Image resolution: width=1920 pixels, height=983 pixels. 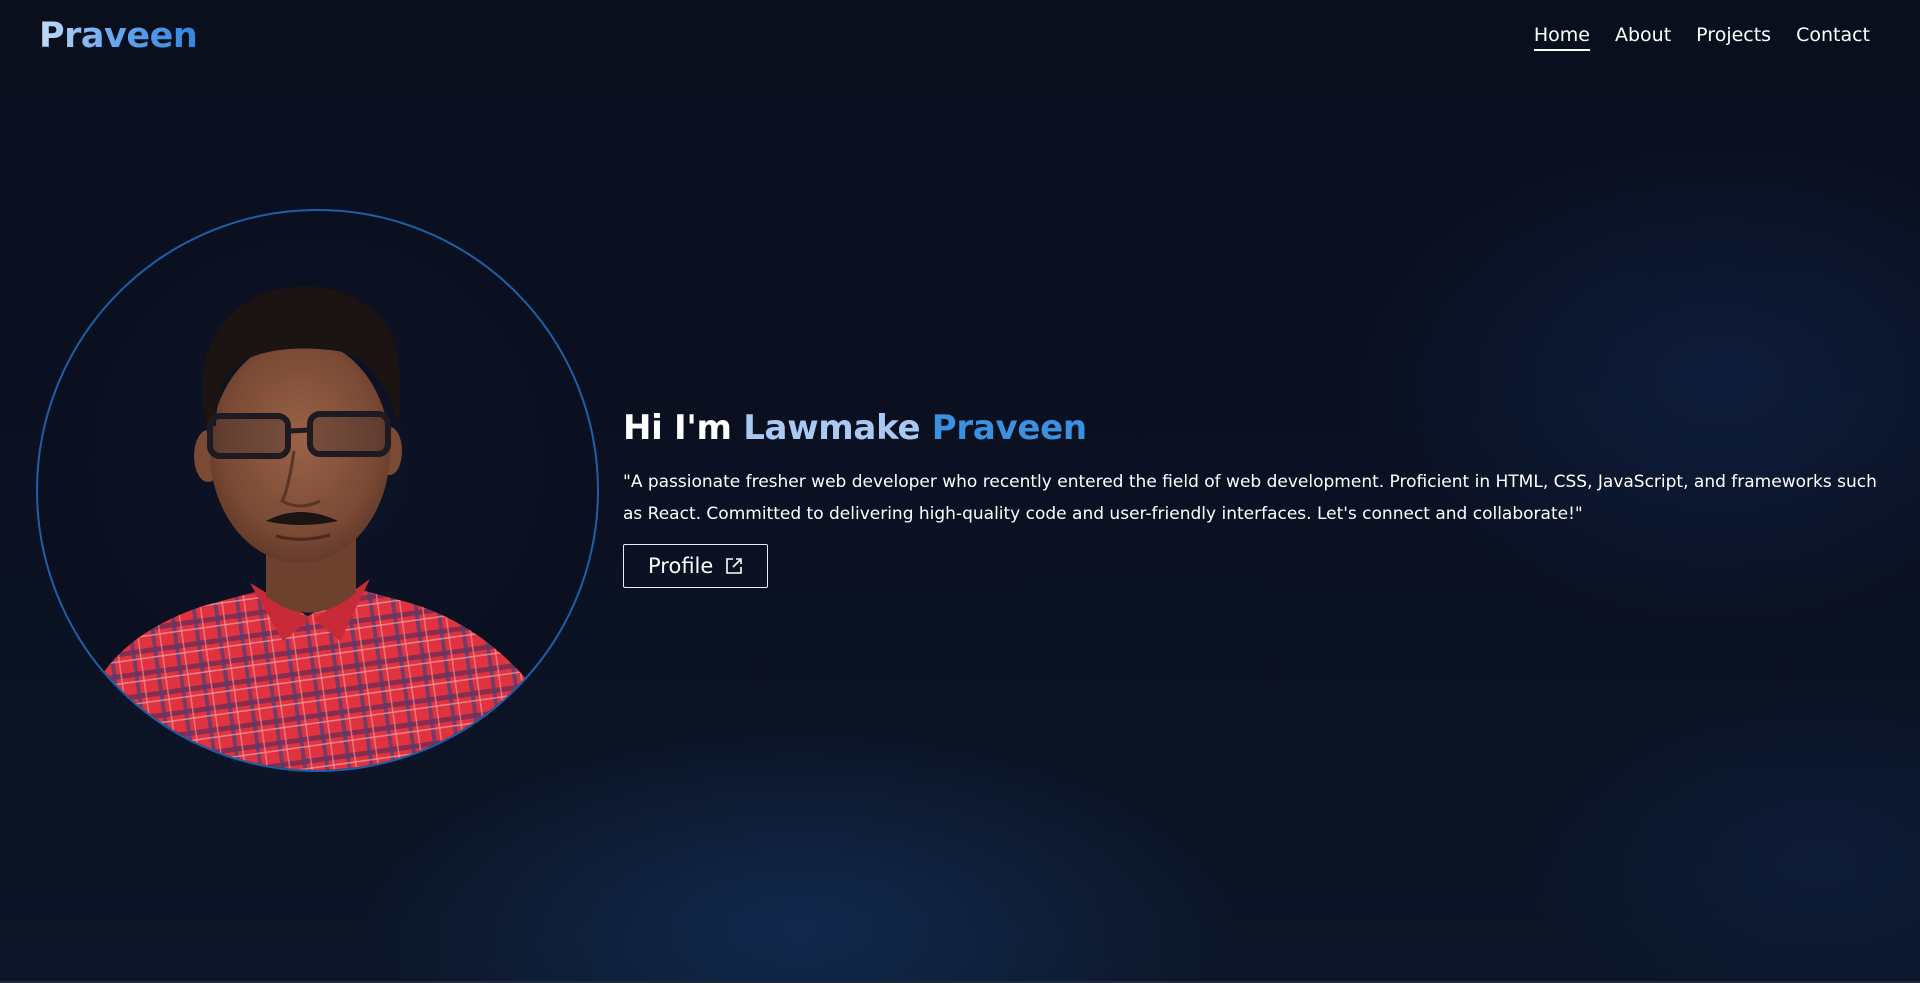 What do you see at coordinates (118, 36) in the screenshot?
I see `site-logo: Praveen` at bounding box center [118, 36].